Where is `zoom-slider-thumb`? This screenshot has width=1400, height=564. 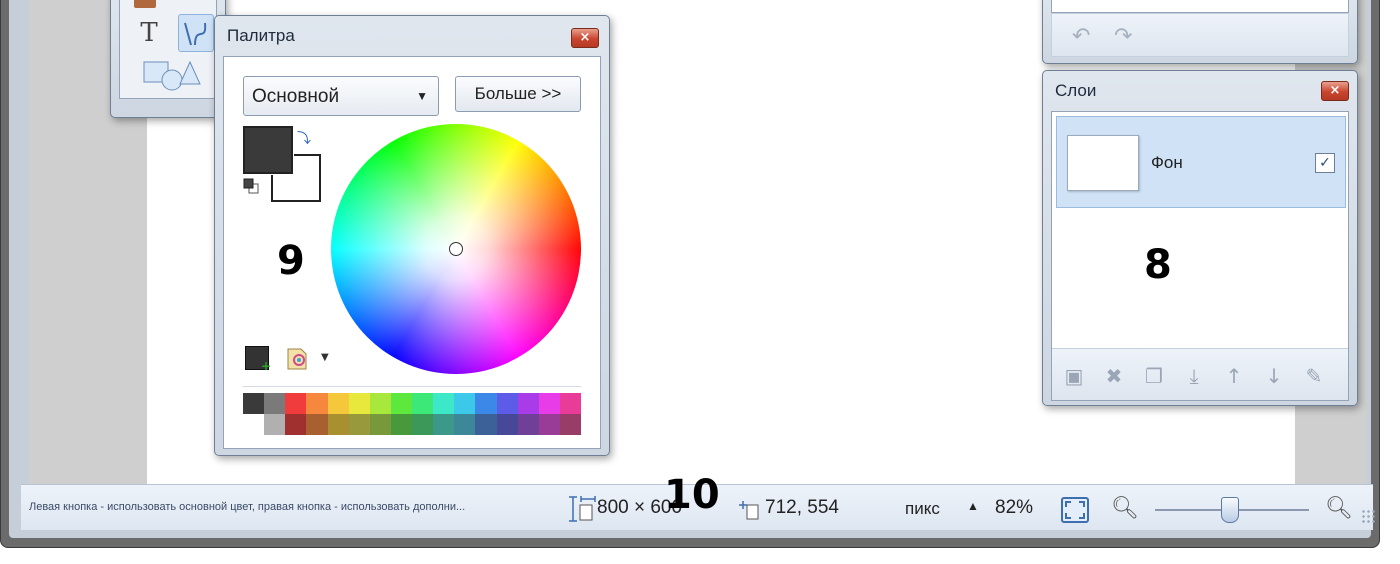
zoom-slider-thumb is located at coordinates (1230, 510).